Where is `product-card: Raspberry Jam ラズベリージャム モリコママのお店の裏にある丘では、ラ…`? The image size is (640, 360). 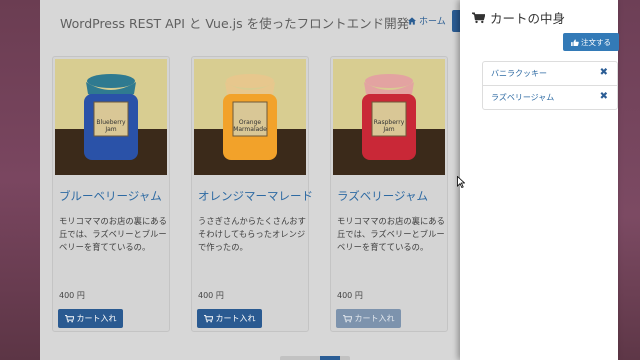 product-card: Raspberry Jam ラズベリージャム モリコママのお店の裏にある丘では、ラ… is located at coordinates (389, 194).